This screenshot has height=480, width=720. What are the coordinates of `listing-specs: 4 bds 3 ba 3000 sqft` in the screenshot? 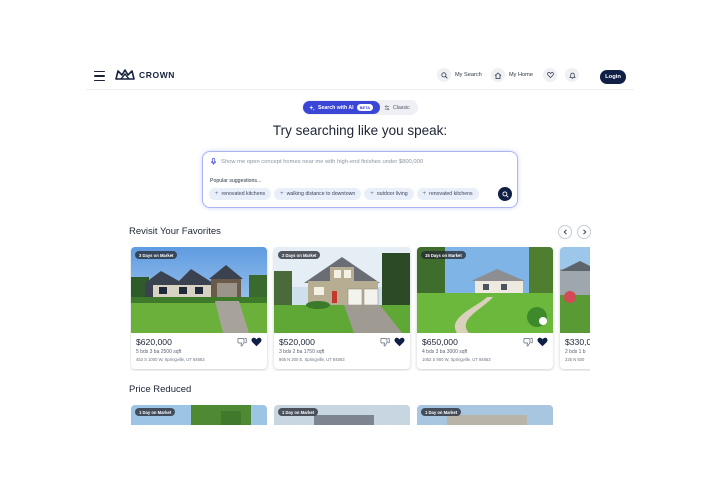 It's located at (445, 352).